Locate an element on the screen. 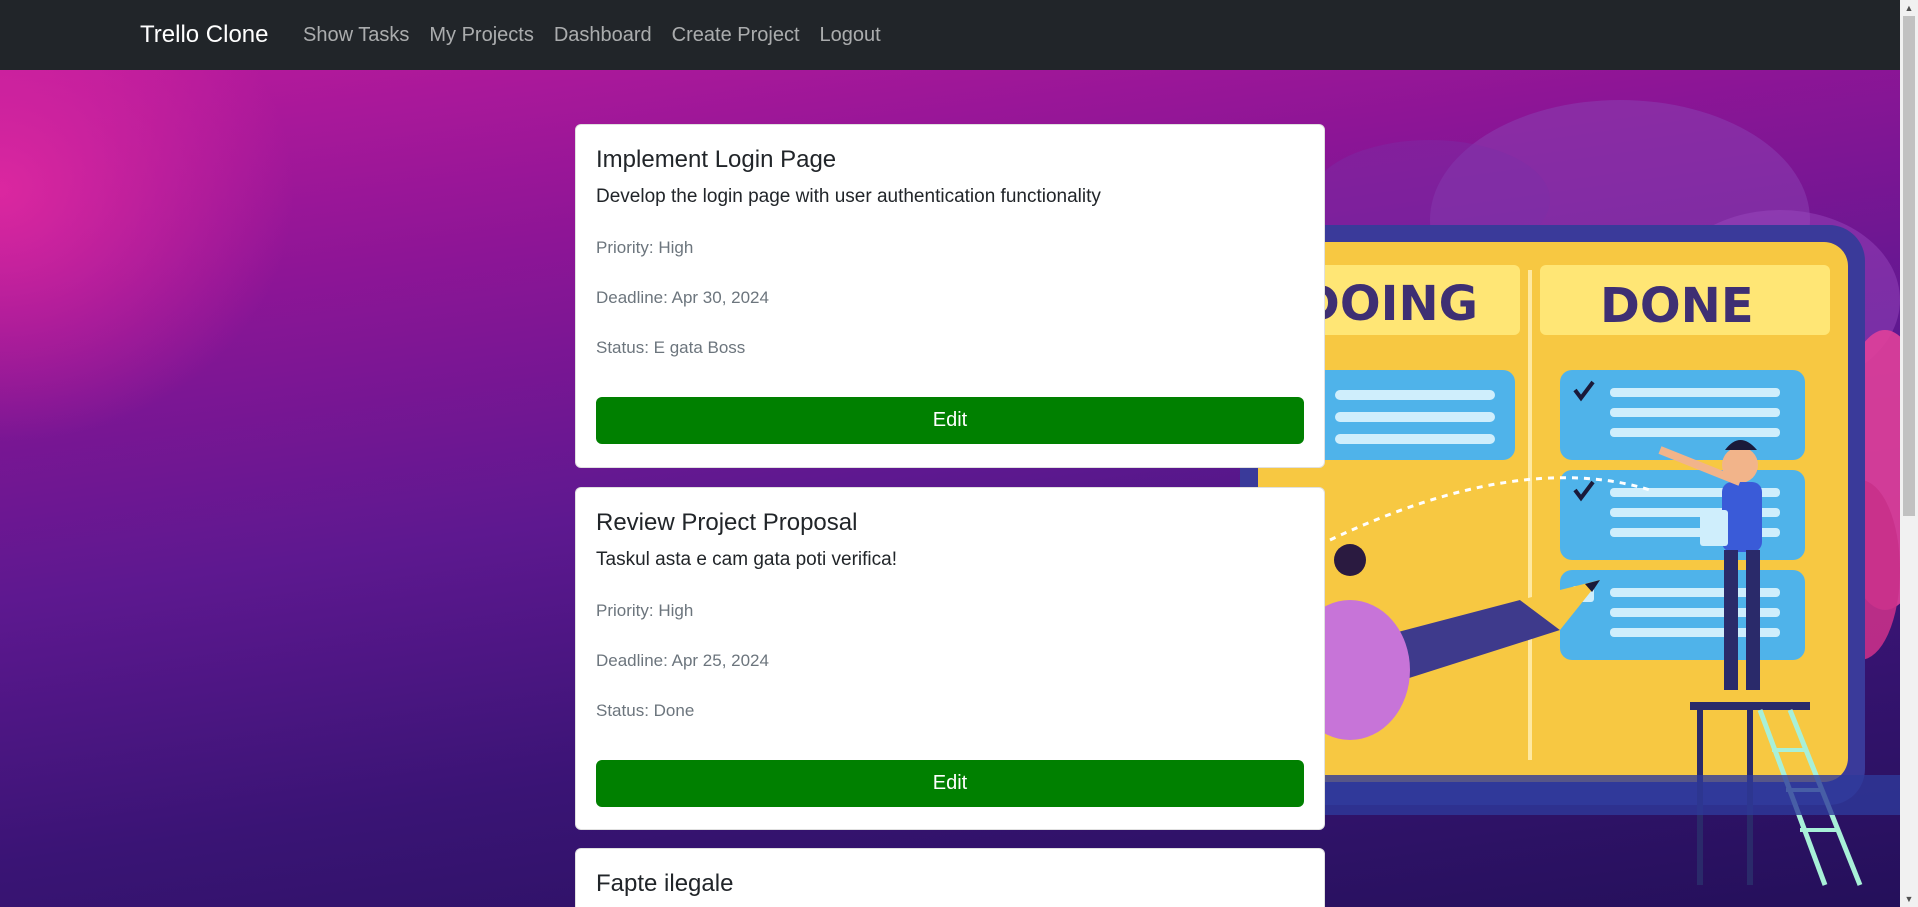  scrollbar-thumb is located at coordinates (1909, 266).